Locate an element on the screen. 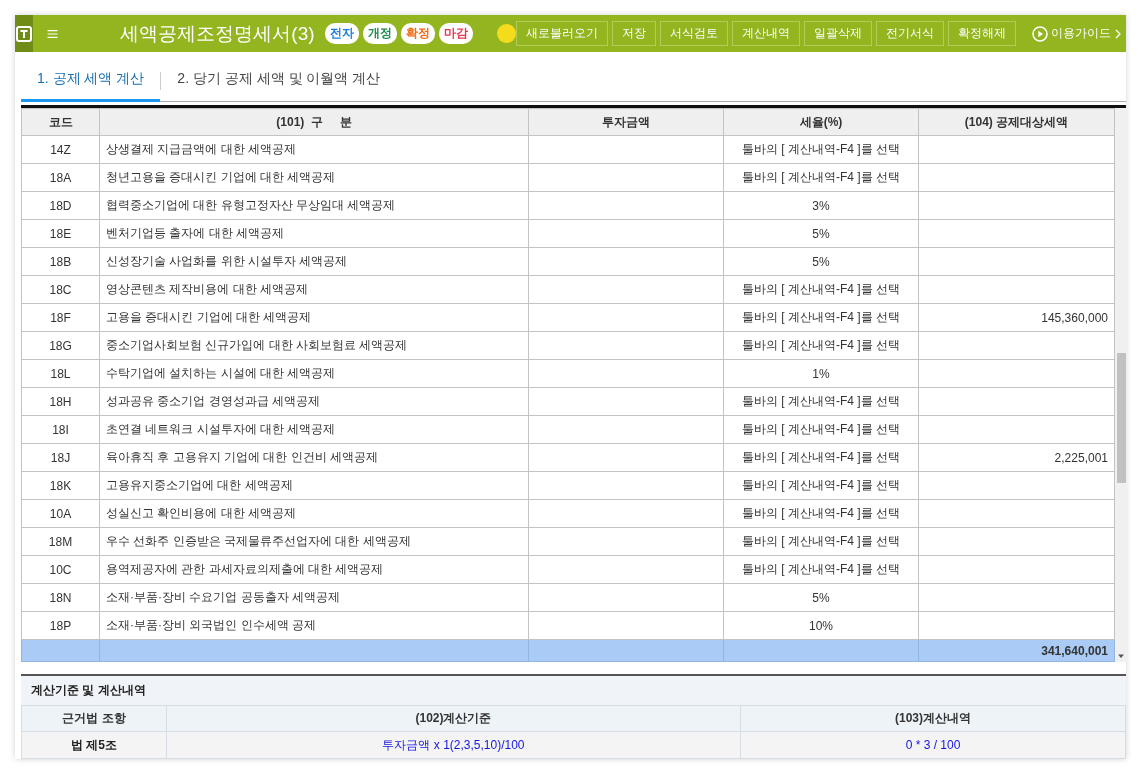 The height and width of the screenshot is (778, 1141). table-cell: 18M is located at coordinates (60, 541).